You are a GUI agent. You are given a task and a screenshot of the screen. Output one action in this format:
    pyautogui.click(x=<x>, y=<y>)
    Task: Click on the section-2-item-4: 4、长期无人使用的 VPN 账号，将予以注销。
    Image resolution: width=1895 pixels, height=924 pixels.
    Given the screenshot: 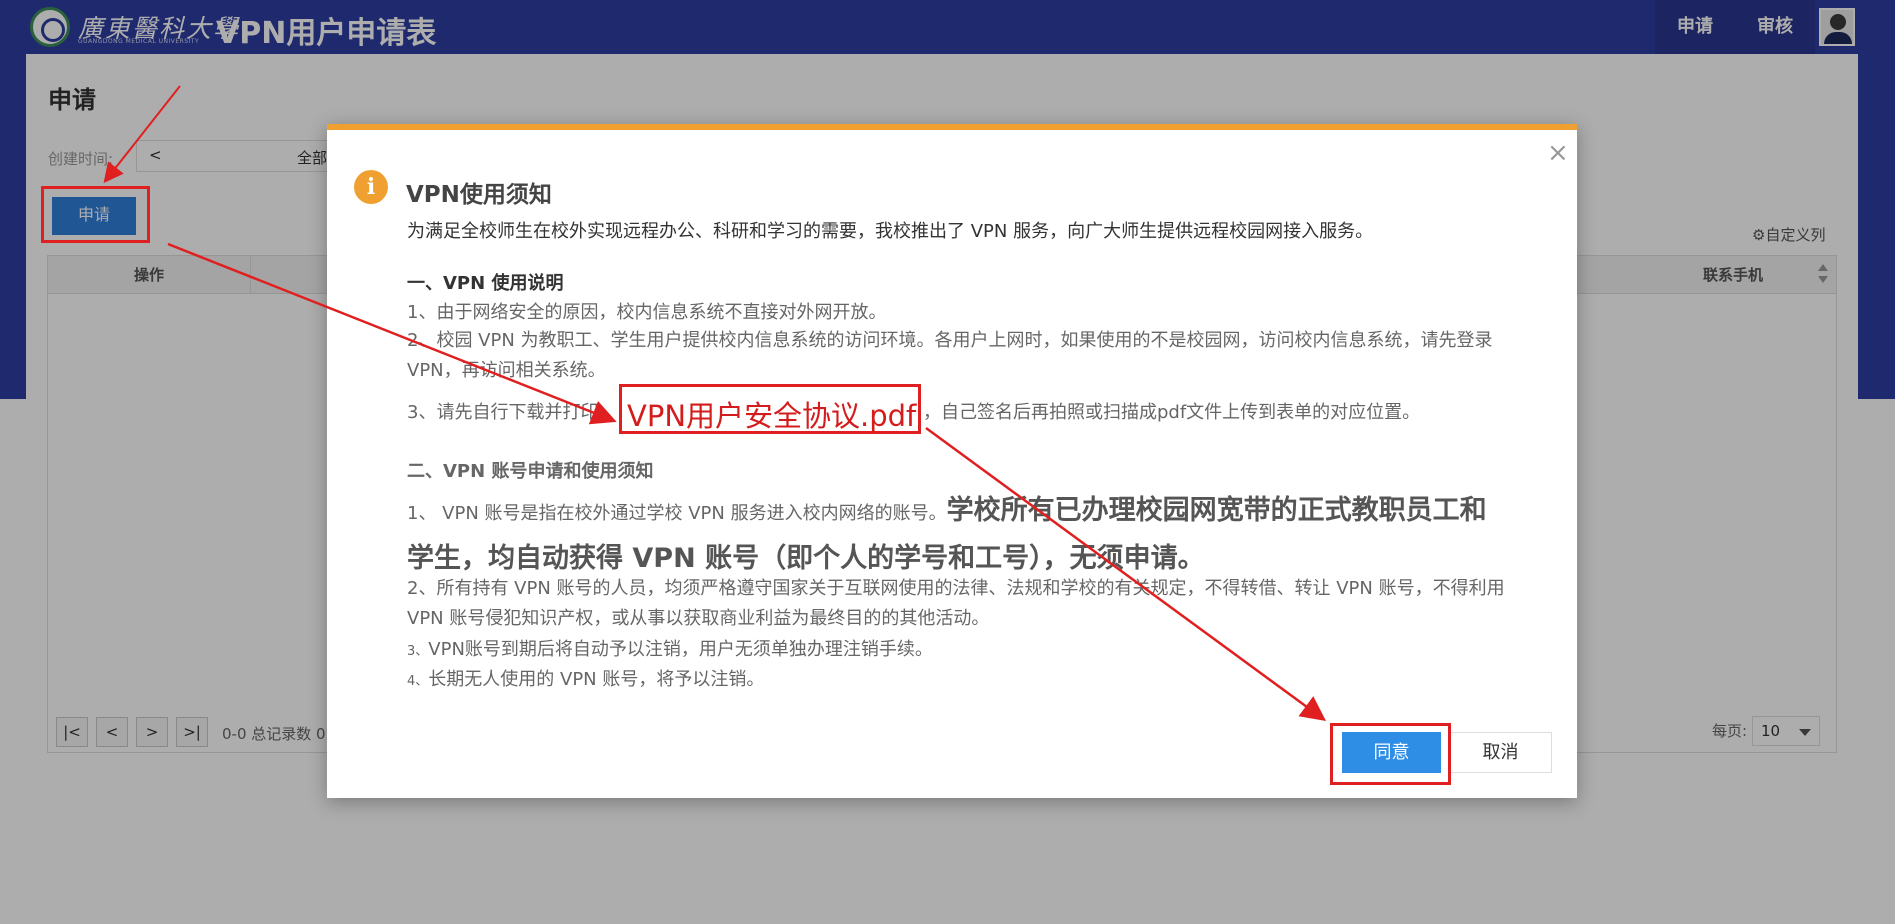 What is the action you would take?
    pyautogui.click(x=585, y=678)
    